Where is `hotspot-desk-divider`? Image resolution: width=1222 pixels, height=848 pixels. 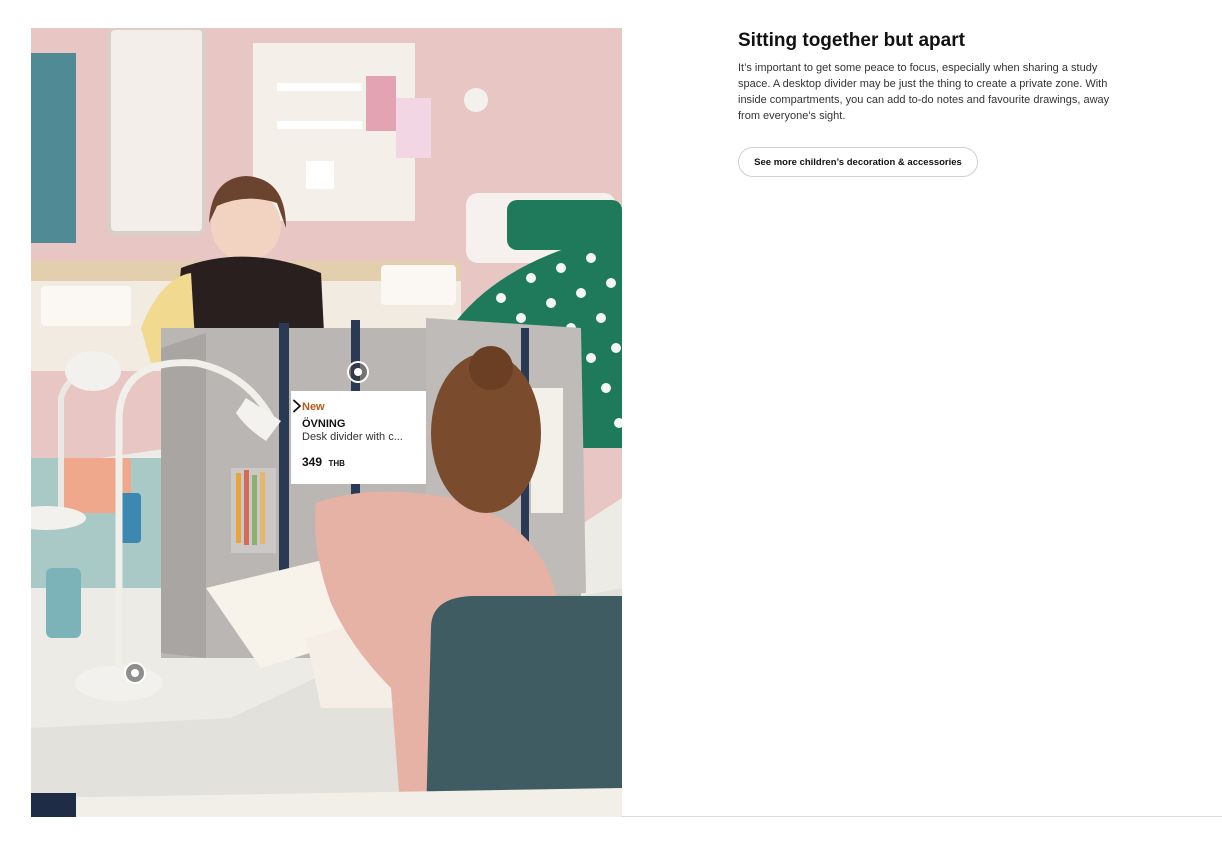 hotspot-desk-divider is located at coordinates (358, 372).